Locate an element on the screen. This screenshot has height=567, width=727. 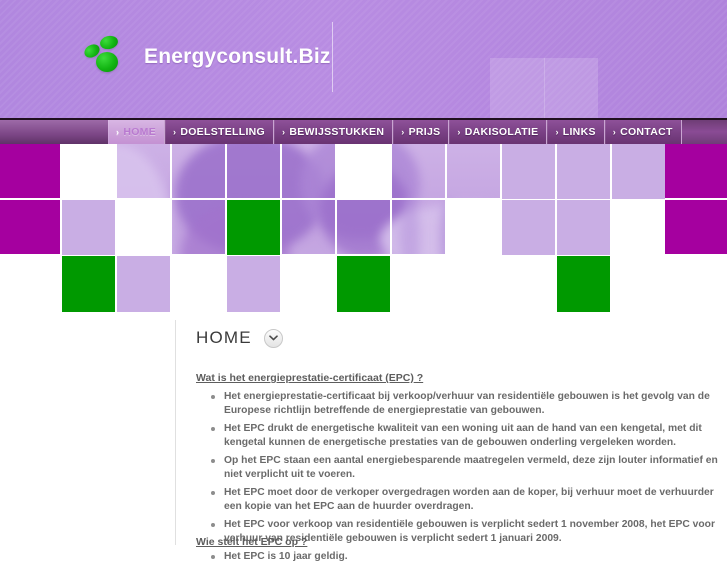
section-link-epc-suffix: ? is located at coordinates (418, 378).